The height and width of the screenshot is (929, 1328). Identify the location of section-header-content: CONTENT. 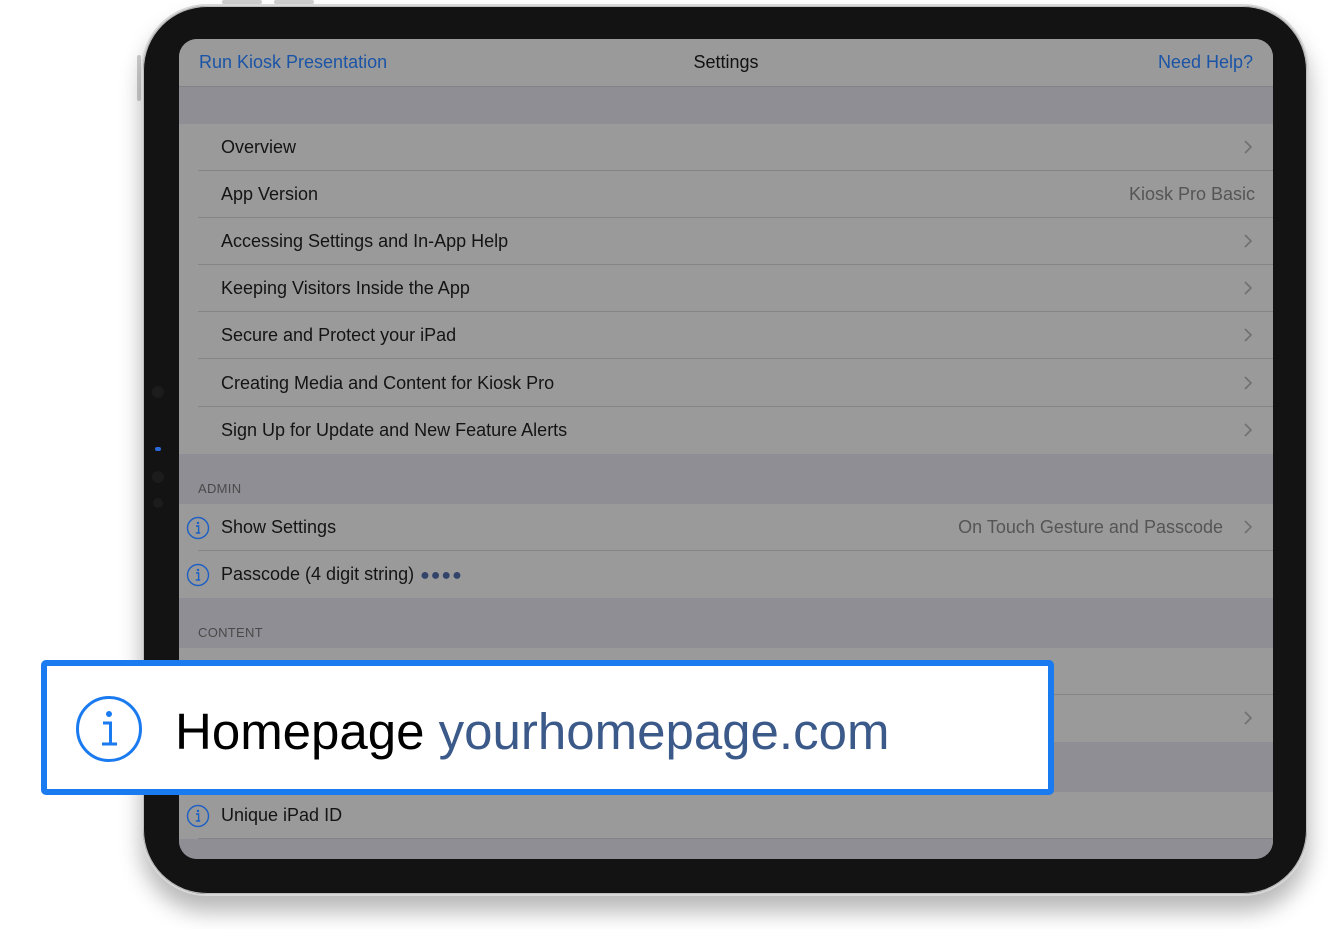
(230, 632).